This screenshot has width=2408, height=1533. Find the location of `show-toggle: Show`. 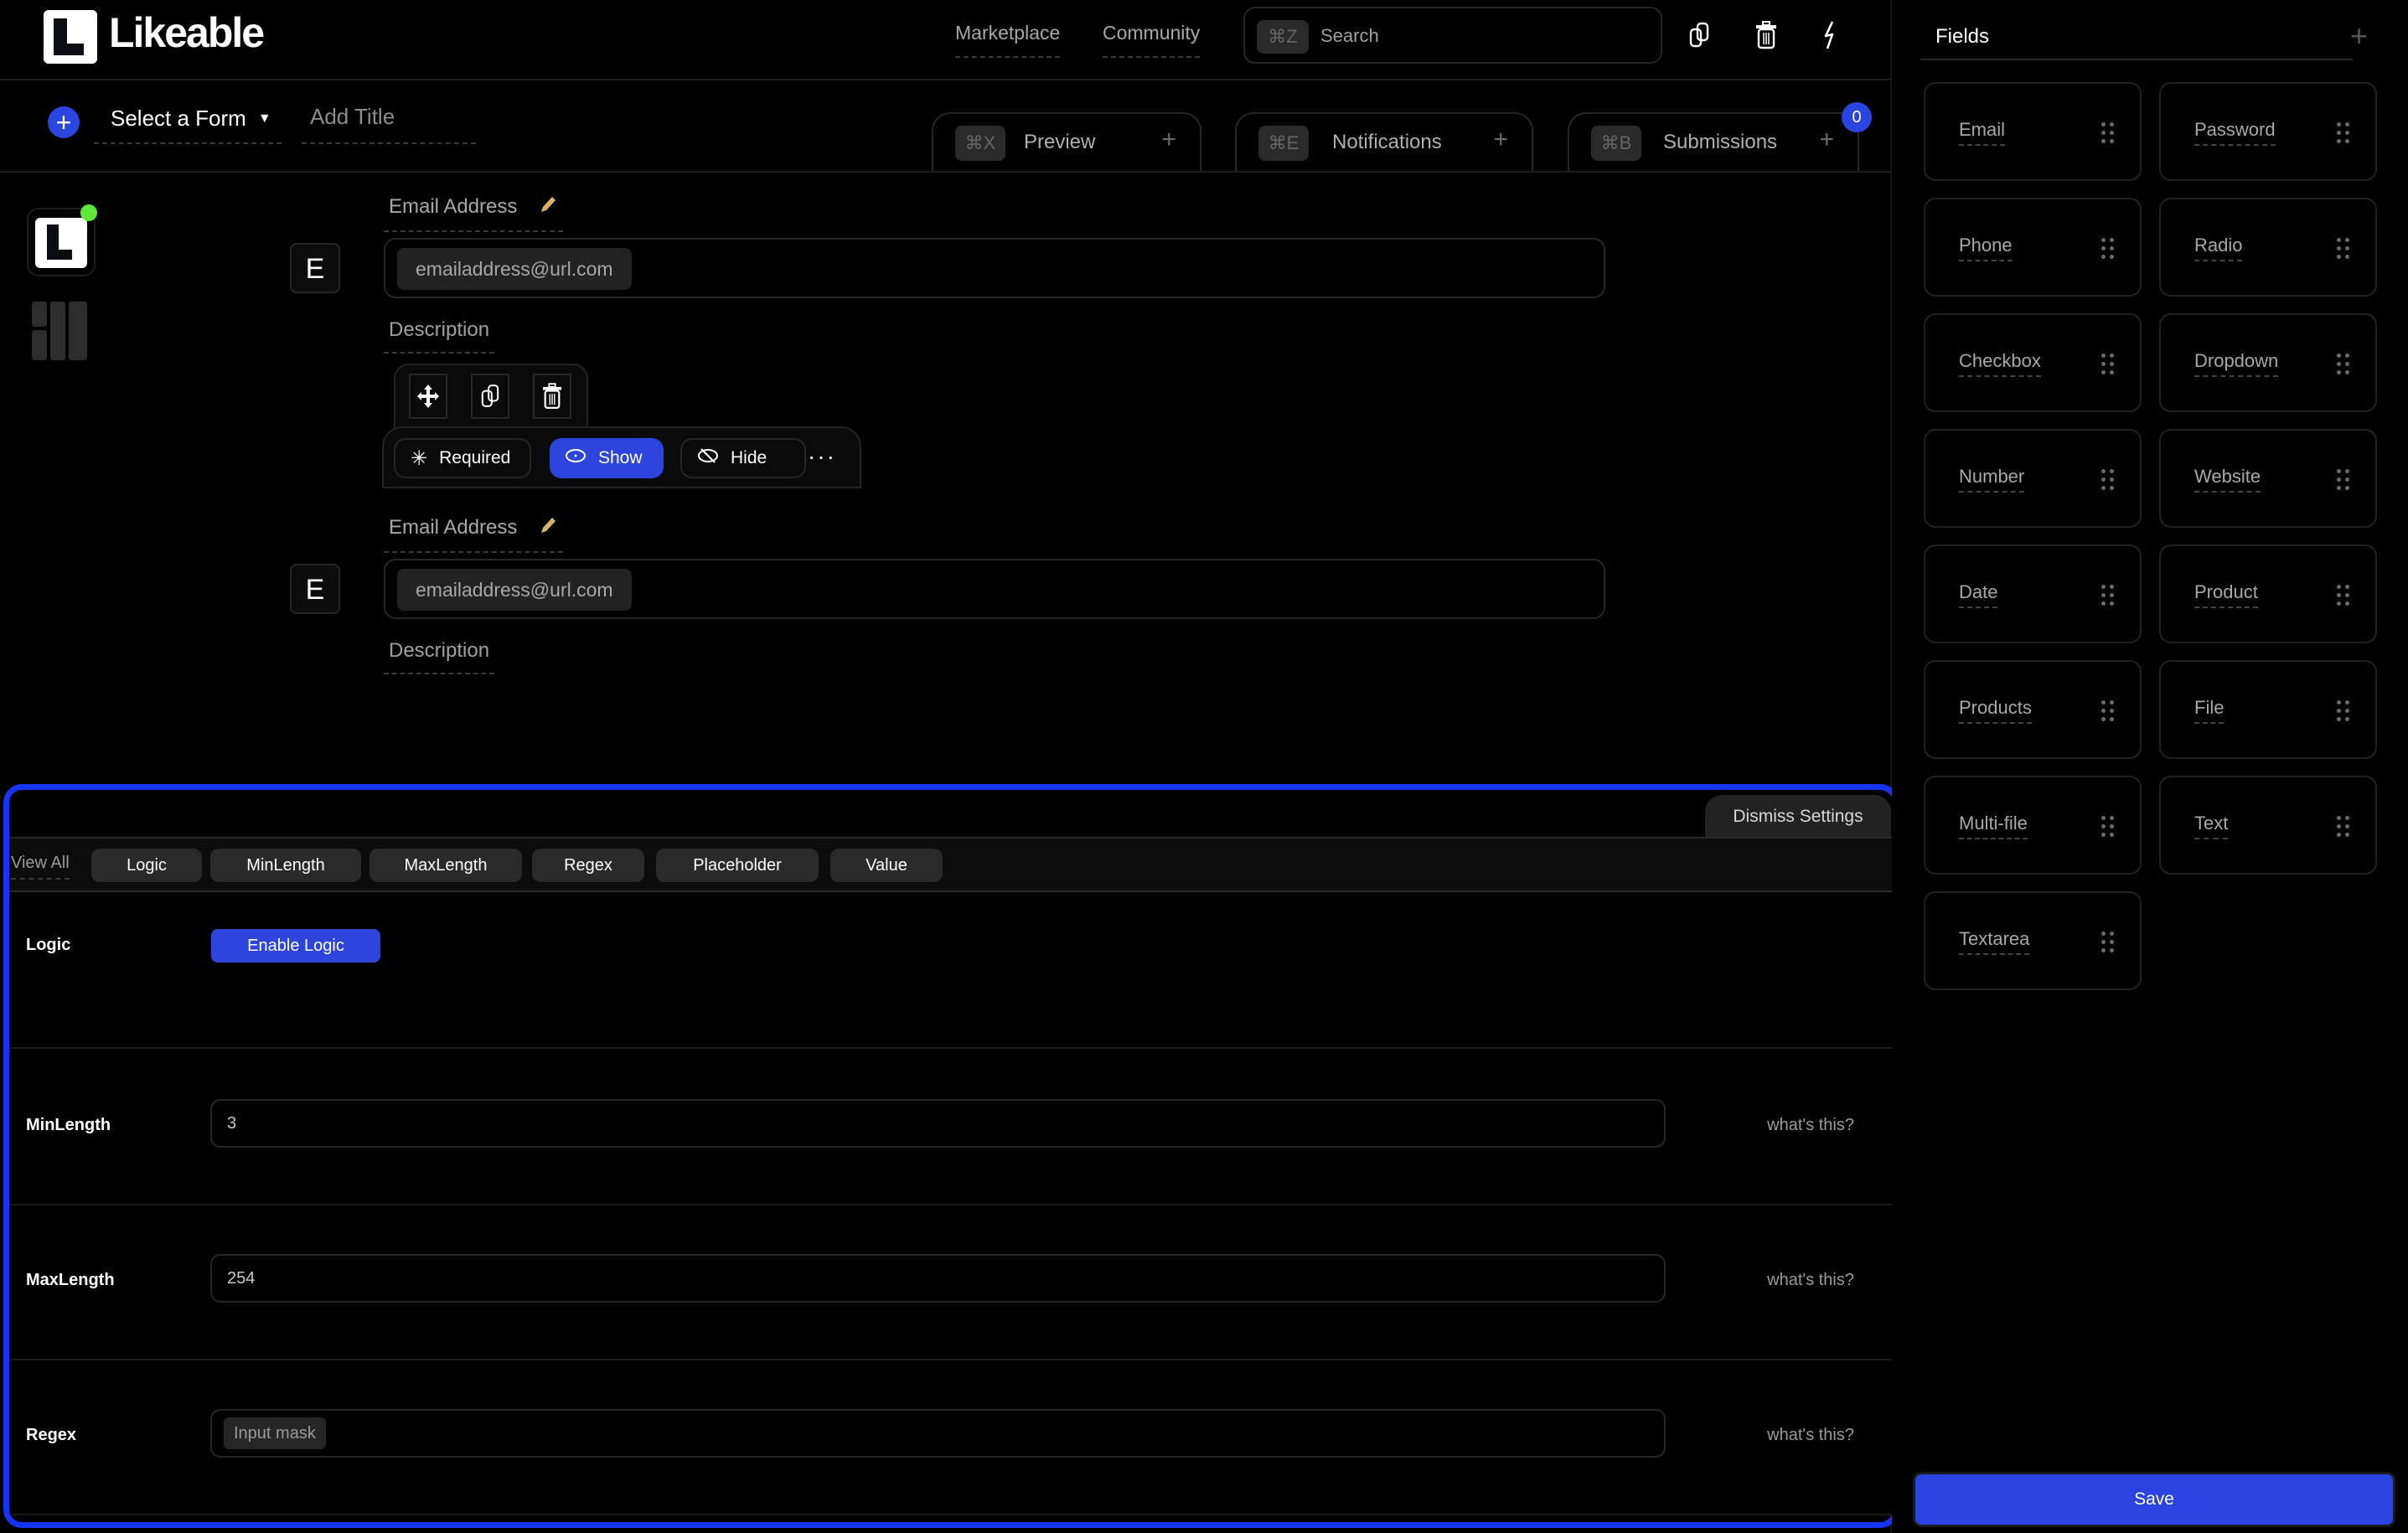

show-toggle: Show is located at coordinates (607, 458).